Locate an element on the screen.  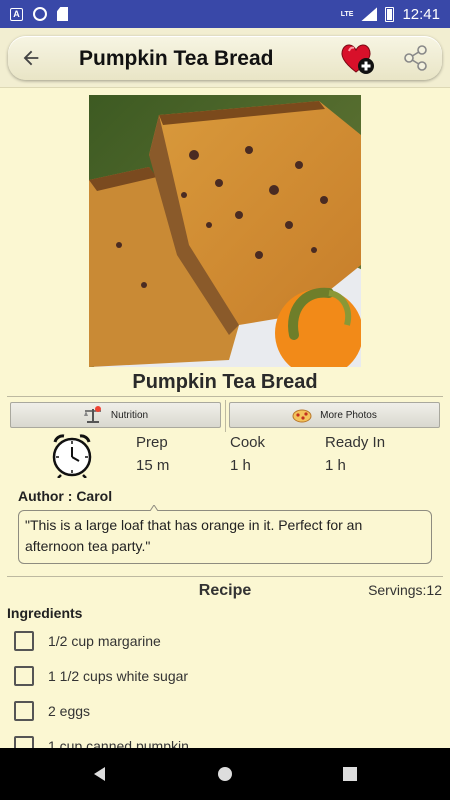
ingredient-item: 2 eggs is located at coordinates (52, 711).